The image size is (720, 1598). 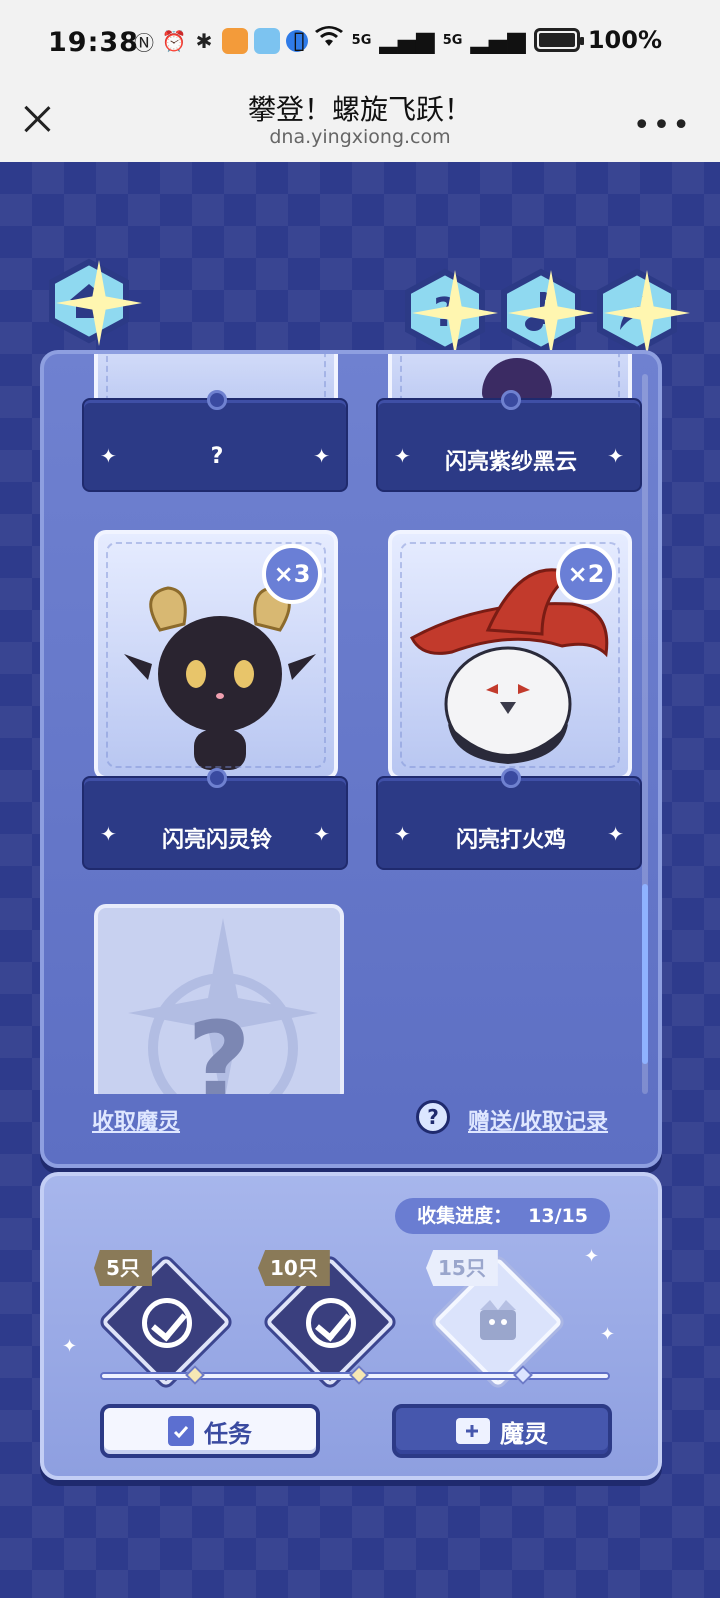 What do you see at coordinates (498, 1320) in the screenshot?
I see `gift-box-icon` at bounding box center [498, 1320].